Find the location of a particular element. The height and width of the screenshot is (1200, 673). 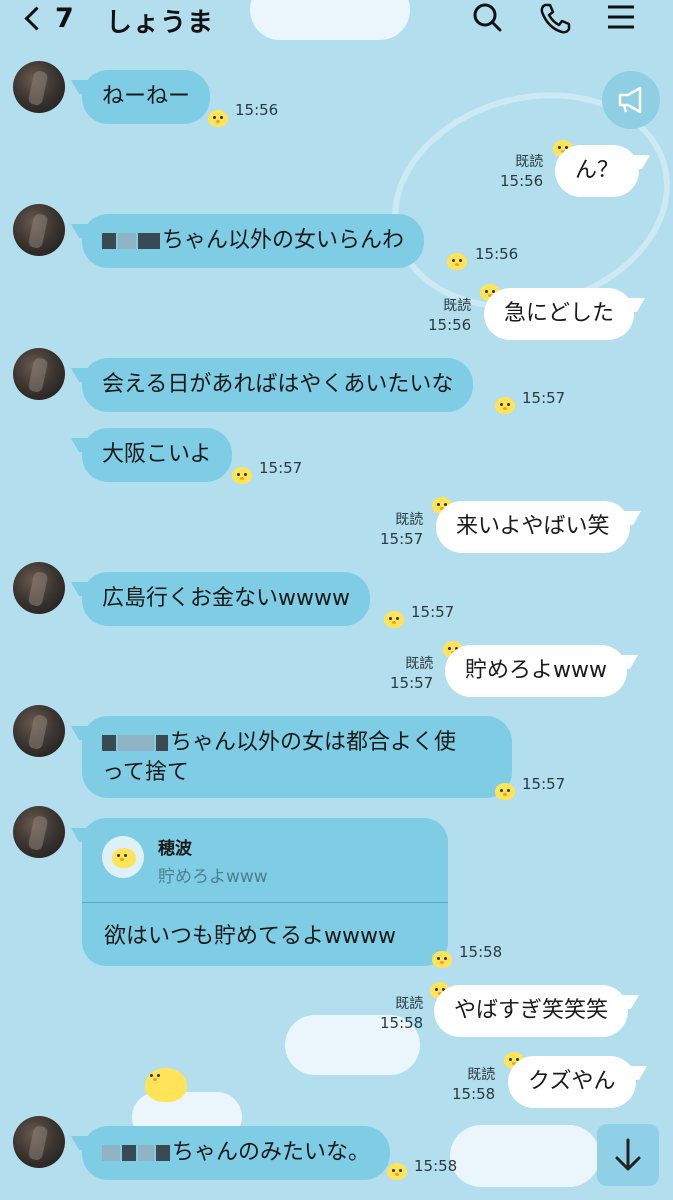

message-bubble: ちゃん以外の女いらんわ is located at coordinates (253, 241).